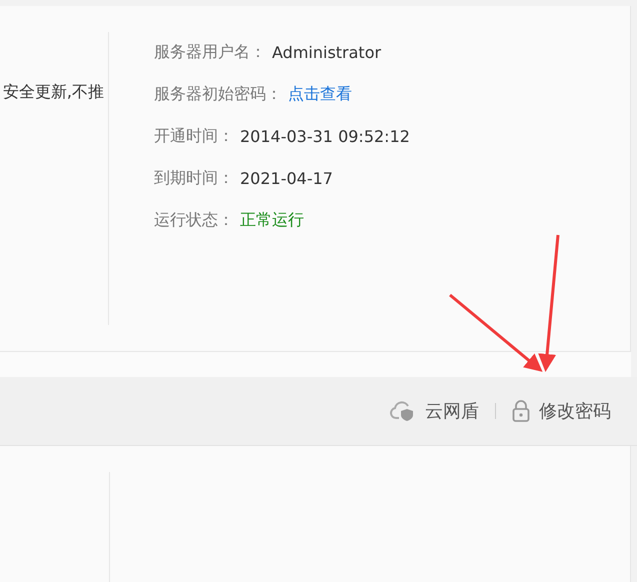 Image resolution: width=637 pixels, height=582 pixels. I want to click on detail-value: 2014-03-31 09:52:12, so click(325, 136).